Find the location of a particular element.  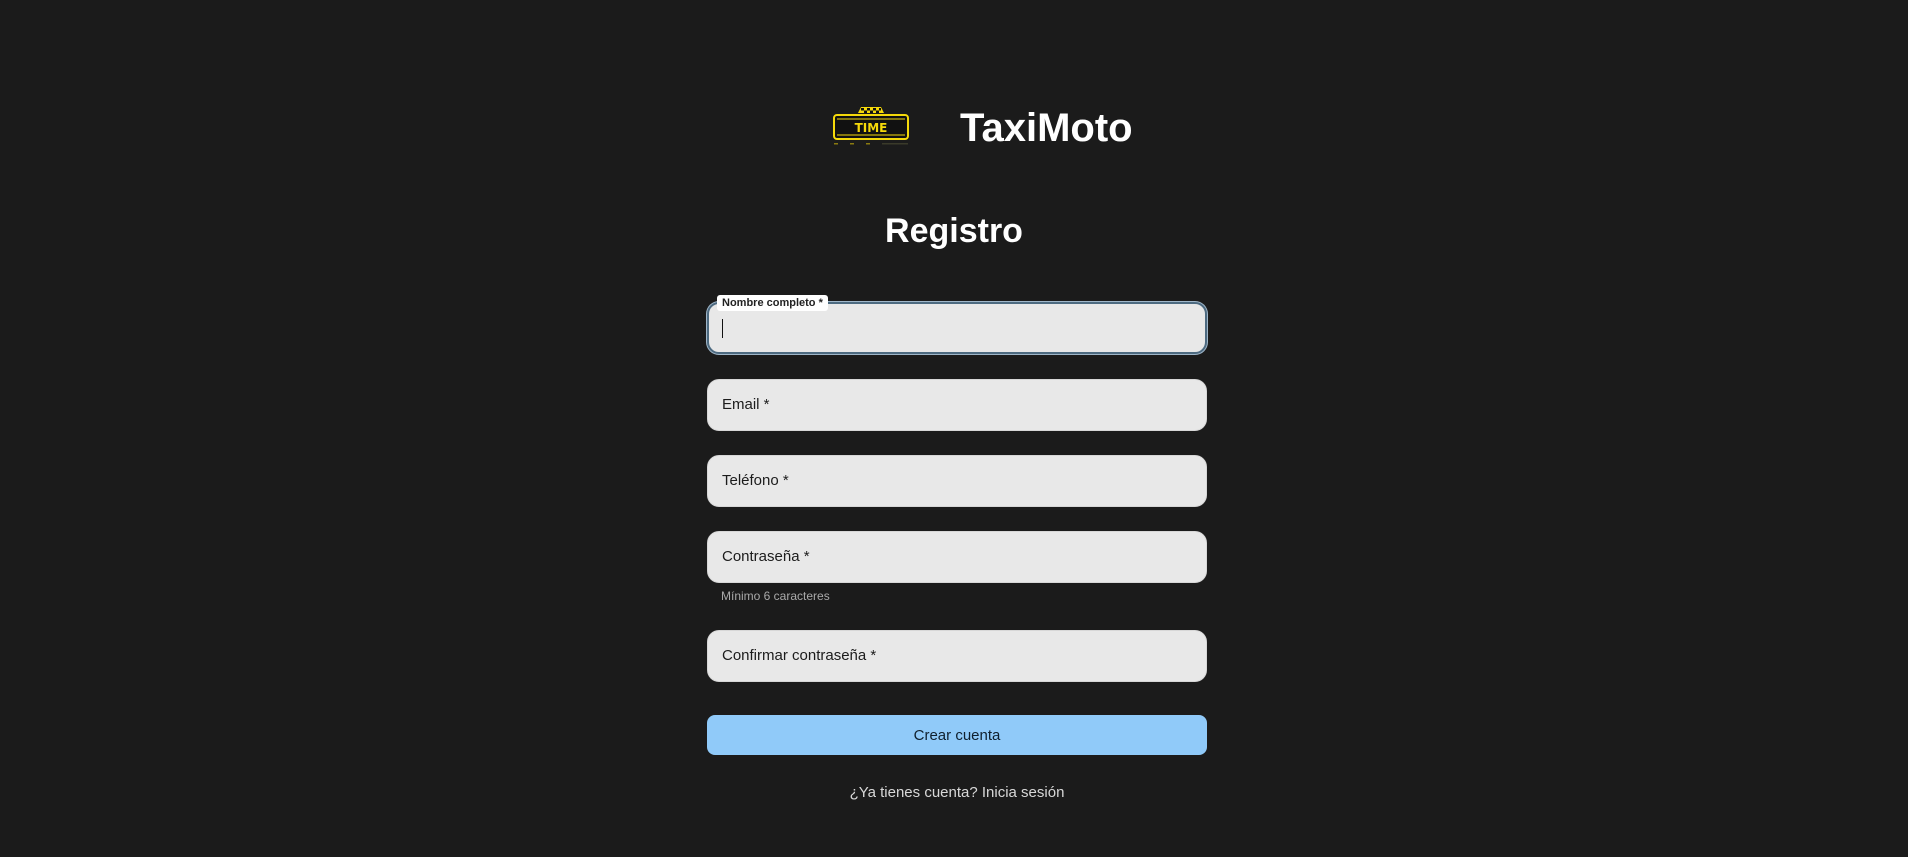

login-link: ¿Ya tienes cuenta? Inicia sesión is located at coordinates (957, 792).